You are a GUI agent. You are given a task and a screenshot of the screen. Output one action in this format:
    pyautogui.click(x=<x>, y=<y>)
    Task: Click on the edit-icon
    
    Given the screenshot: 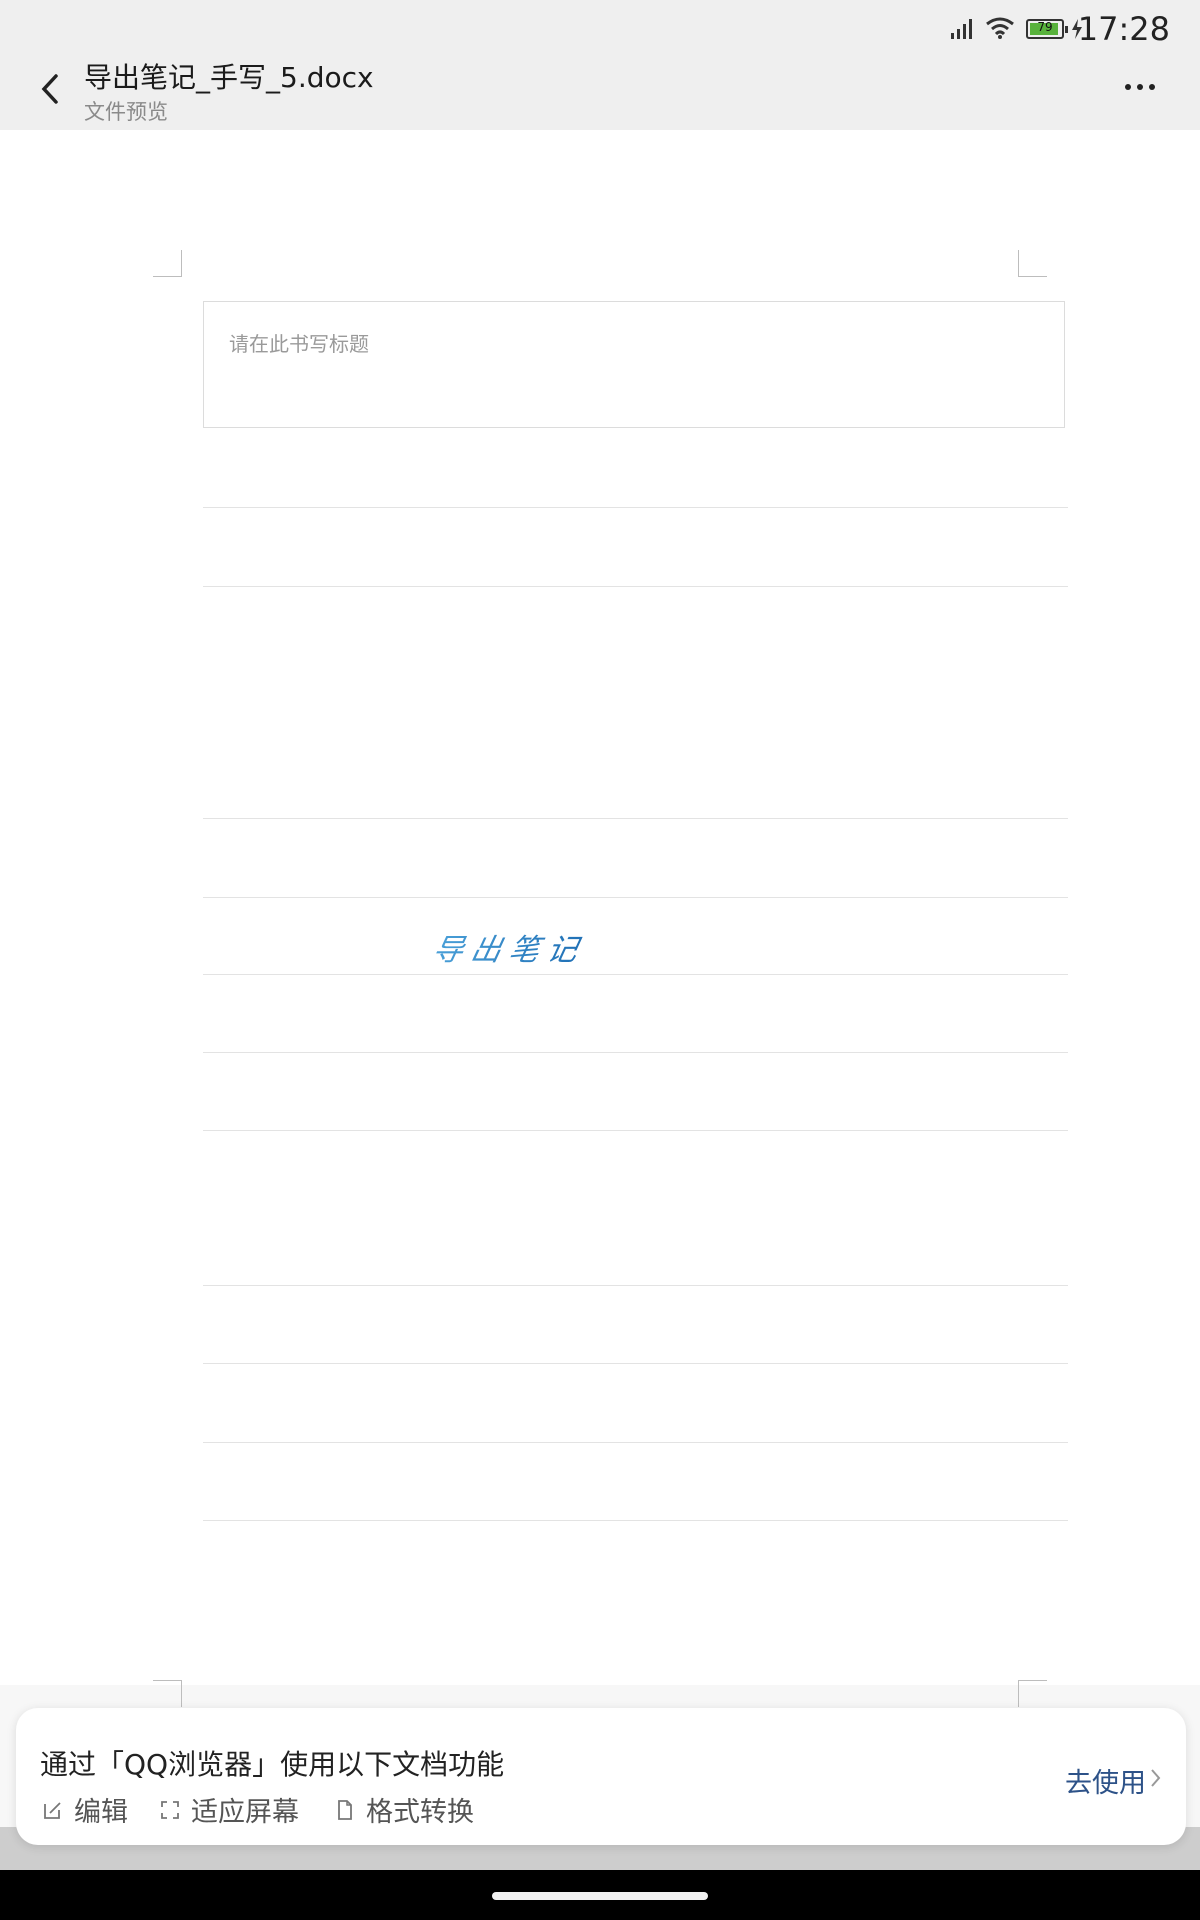 What is the action you would take?
    pyautogui.click(x=52, y=1810)
    